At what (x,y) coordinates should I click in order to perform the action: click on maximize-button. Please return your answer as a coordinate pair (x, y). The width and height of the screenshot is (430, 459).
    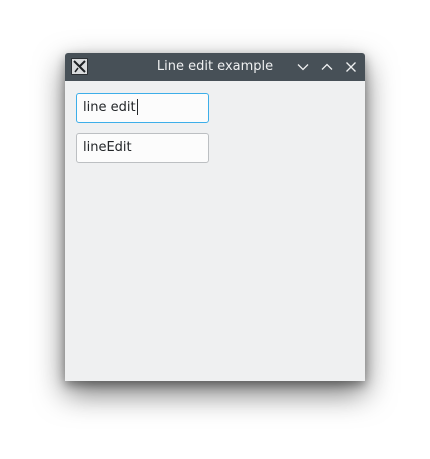
    Looking at the image, I should click on (327, 67).